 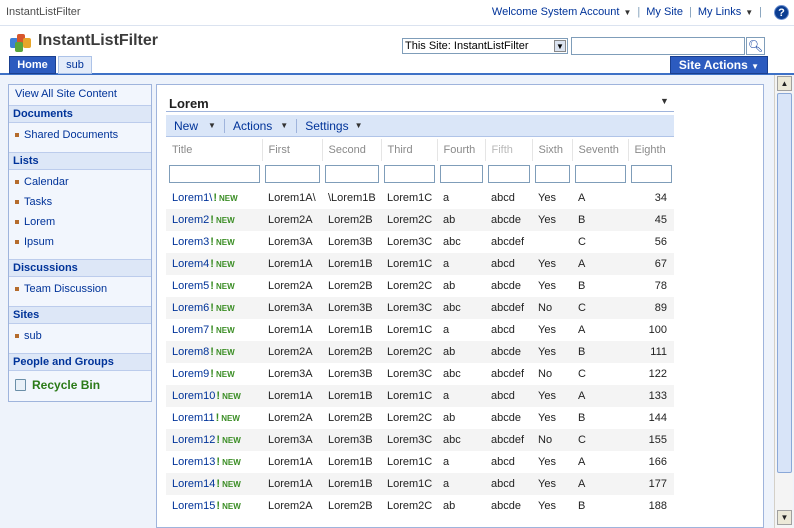 I want to click on welcome-menu: Welcome System Account ▼, so click(x=562, y=12).